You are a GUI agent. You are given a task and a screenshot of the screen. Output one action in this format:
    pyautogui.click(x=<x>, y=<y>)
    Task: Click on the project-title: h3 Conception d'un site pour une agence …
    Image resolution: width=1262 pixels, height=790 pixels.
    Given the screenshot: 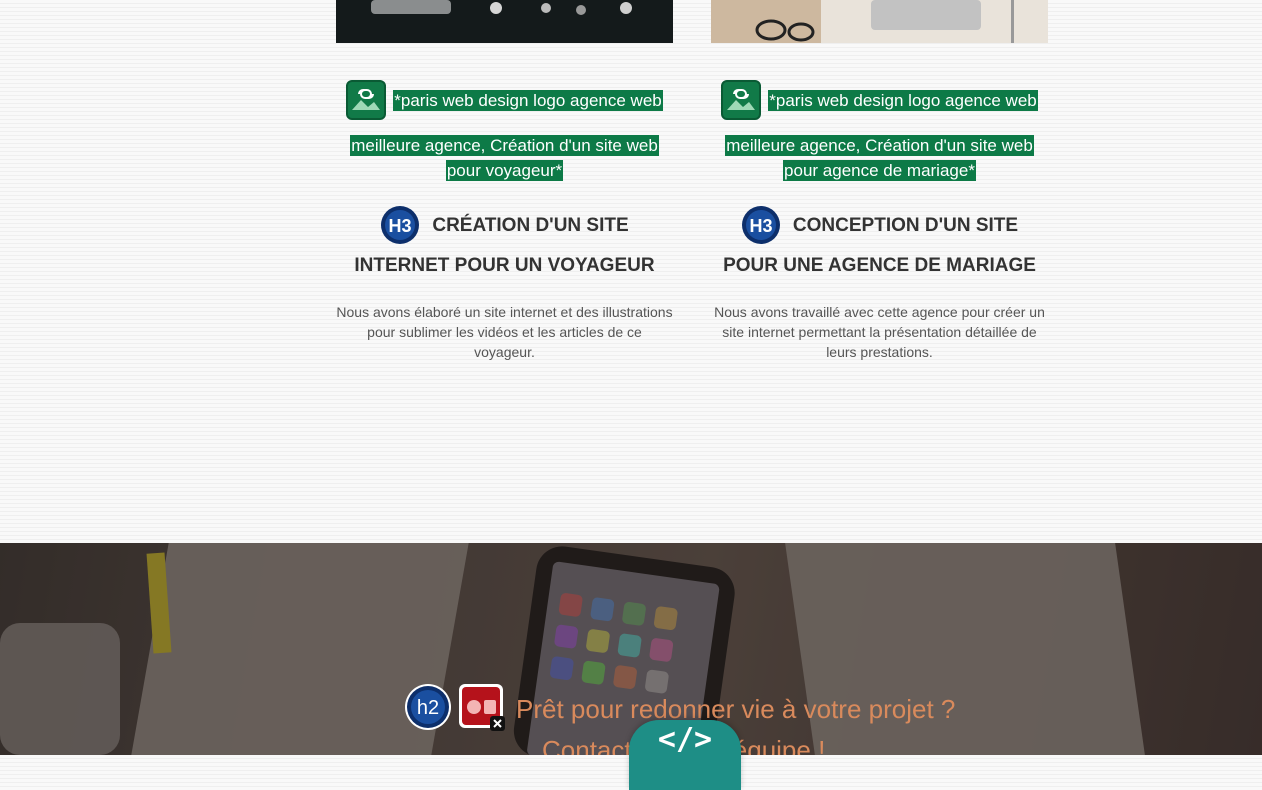 What is the action you would take?
    pyautogui.click(x=879, y=245)
    